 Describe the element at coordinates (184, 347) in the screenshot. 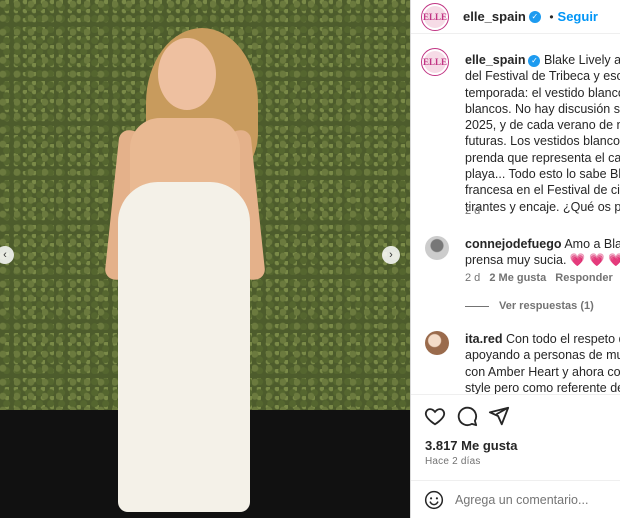

I see `white-dress` at that location.